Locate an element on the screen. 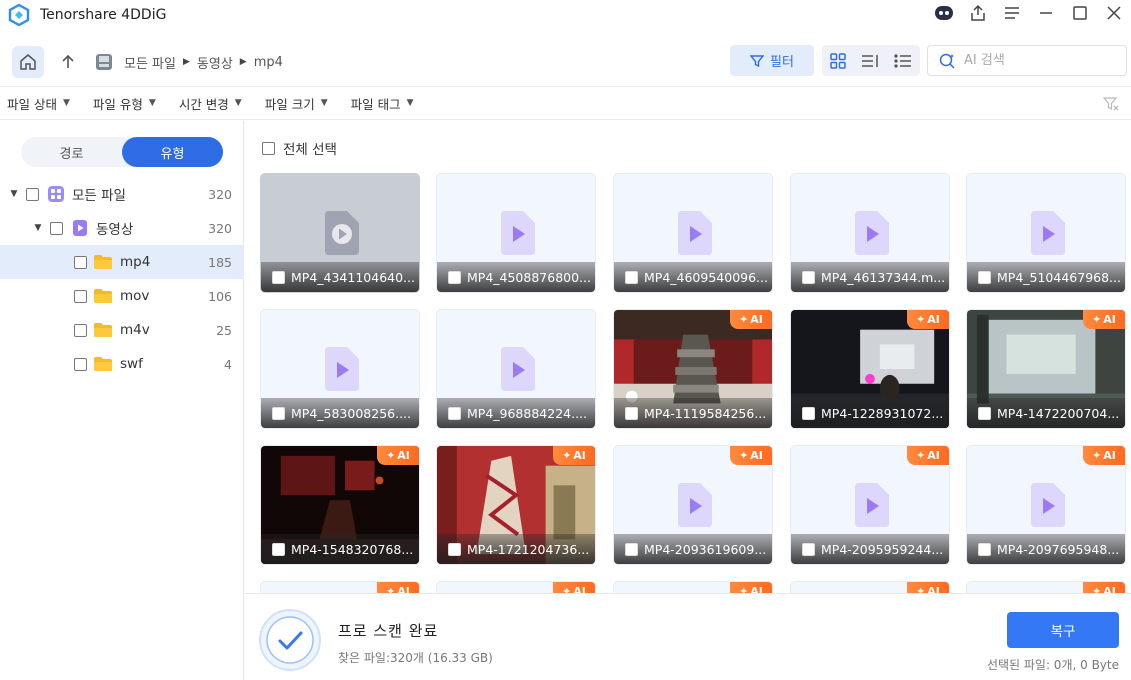  tree-item-mov: mov 106 is located at coordinates (122, 296).